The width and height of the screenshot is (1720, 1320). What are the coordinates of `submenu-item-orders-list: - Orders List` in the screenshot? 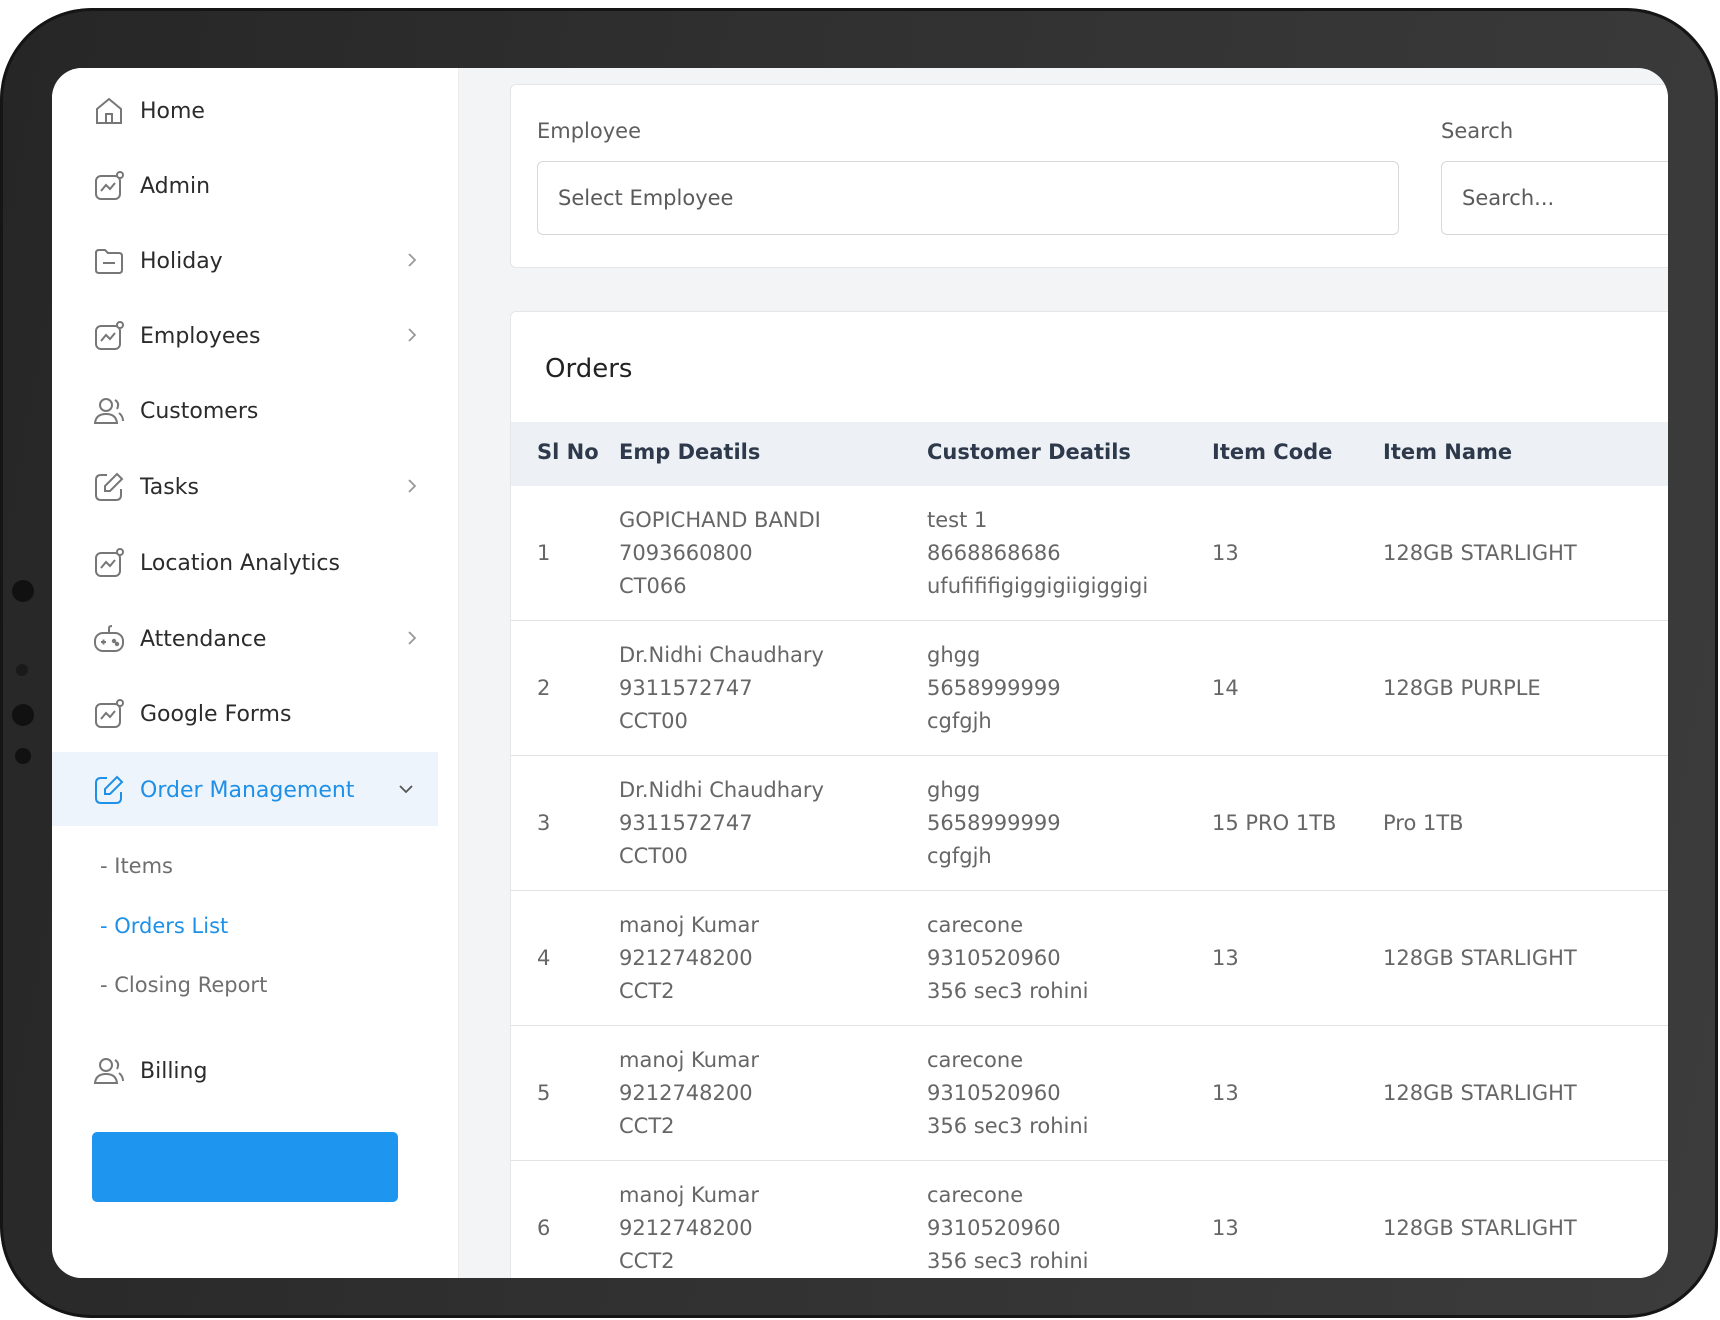 It's located at (164, 926).